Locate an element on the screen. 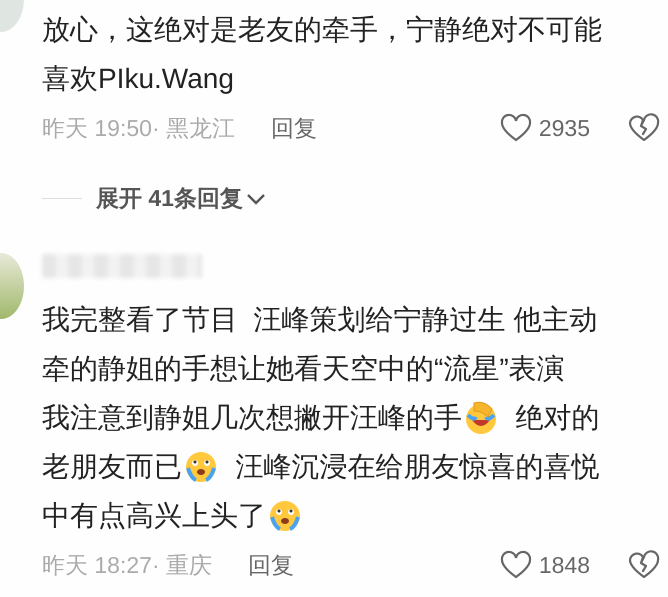  comment-text: 放心，这绝对是老友的牵手，宁静绝对不可能 is located at coordinates (322, 30).